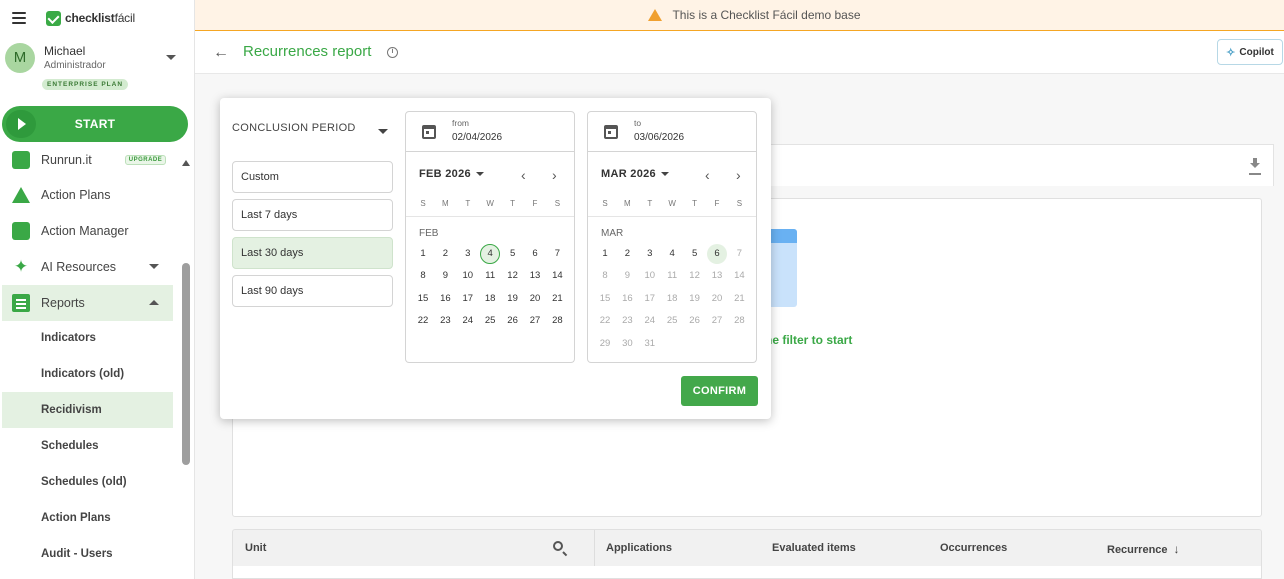  Describe the element at coordinates (186, 163) in the screenshot. I see `scroll-up-icon` at that location.